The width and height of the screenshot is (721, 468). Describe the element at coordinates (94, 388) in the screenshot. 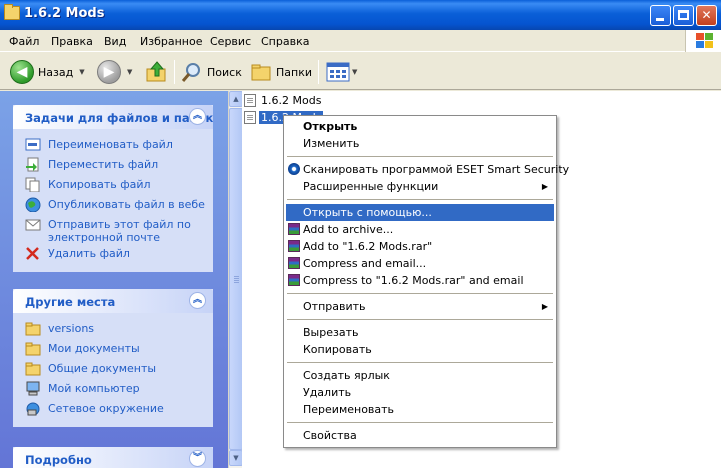

I see `place-my-computer-label: Мой компьютер` at that location.